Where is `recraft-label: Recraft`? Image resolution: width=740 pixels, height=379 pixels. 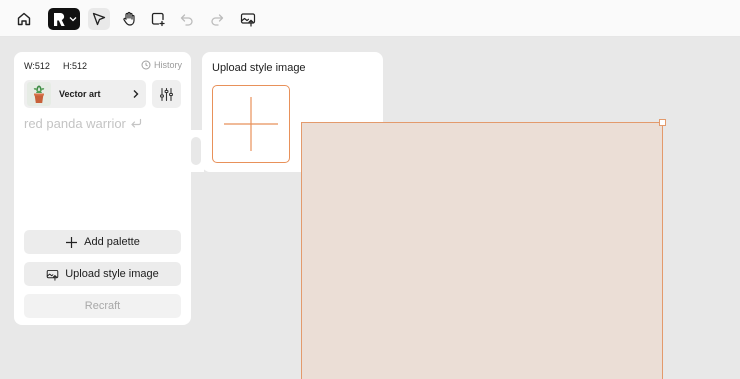 recraft-label: Recraft is located at coordinates (102, 306).